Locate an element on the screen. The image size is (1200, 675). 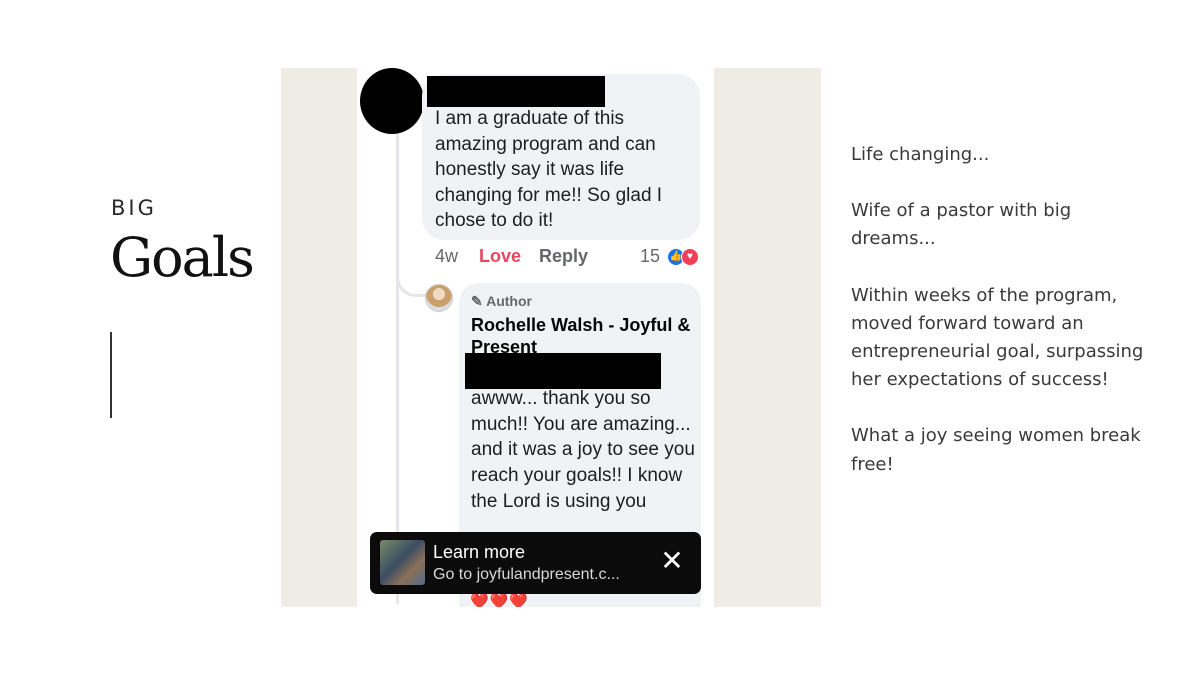
title-small: BIG is located at coordinates (134, 208).